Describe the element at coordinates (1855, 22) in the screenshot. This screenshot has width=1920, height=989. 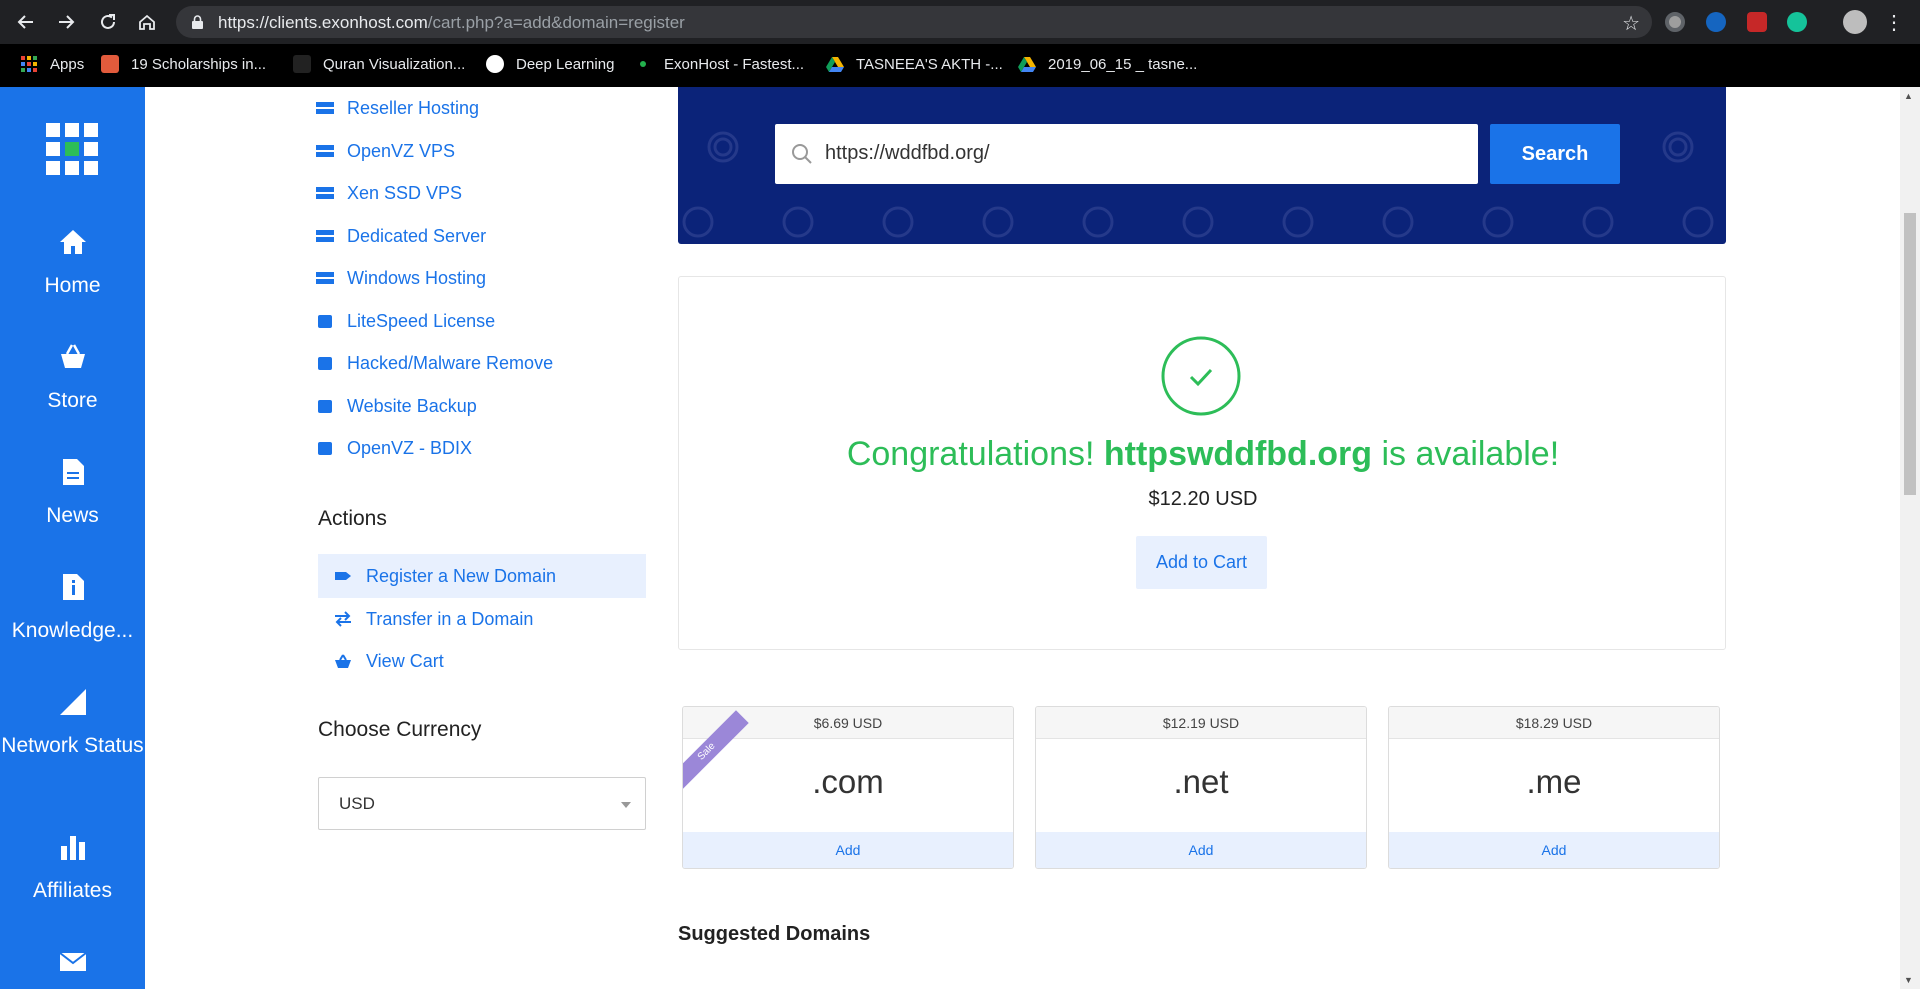
I see `profile-avatar` at that location.